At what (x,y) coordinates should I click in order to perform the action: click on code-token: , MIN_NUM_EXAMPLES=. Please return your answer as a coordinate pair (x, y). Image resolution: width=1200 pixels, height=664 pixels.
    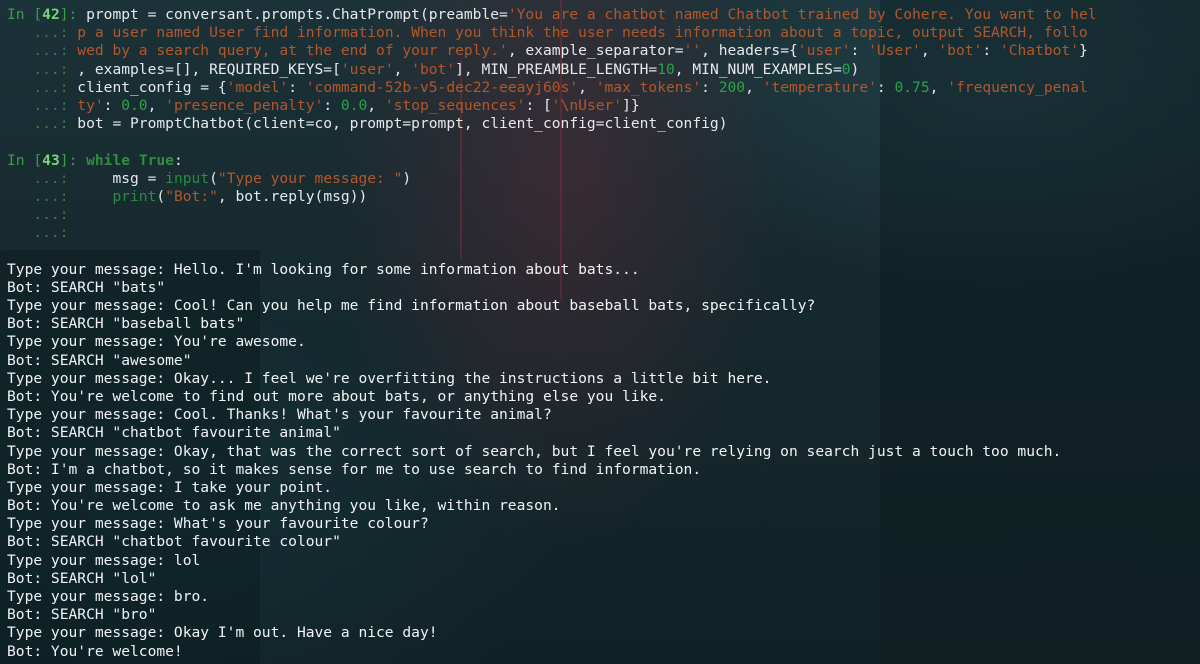
    Looking at the image, I should click on (758, 69).